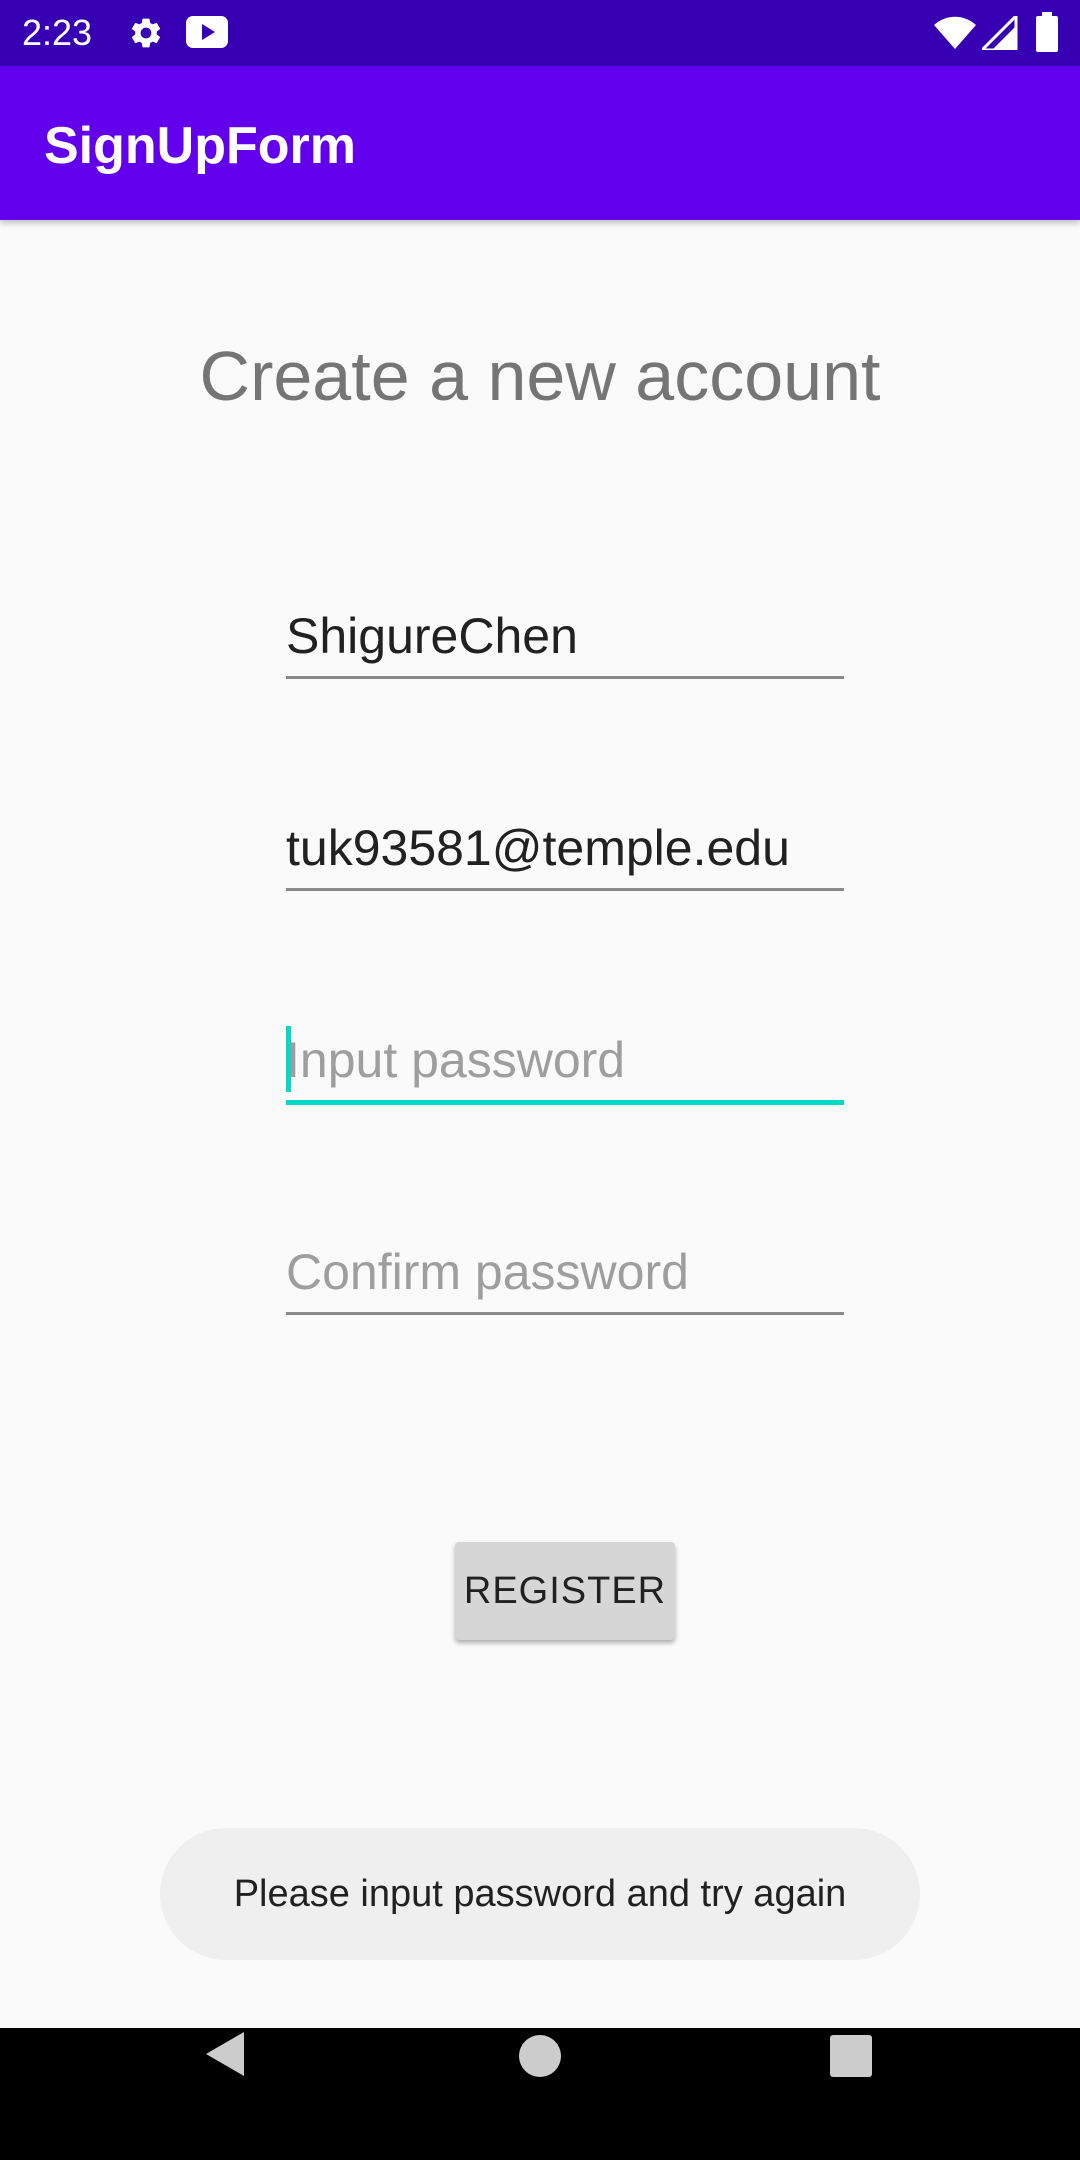 This screenshot has width=1080, height=2160. What do you see at coordinates (851, 2056) in the screenshot?
I see `recents-icon` at bounding box center [851, 2056].